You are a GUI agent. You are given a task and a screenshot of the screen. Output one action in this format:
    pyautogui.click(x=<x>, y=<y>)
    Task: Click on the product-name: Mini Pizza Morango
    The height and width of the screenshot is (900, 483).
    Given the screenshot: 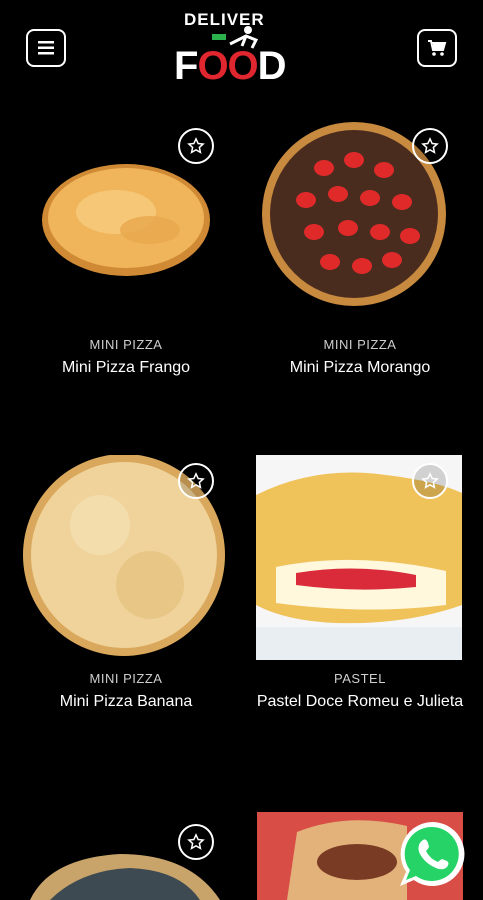 What is the action you would take?
    pyautogui.click(x=360, y=367)
    